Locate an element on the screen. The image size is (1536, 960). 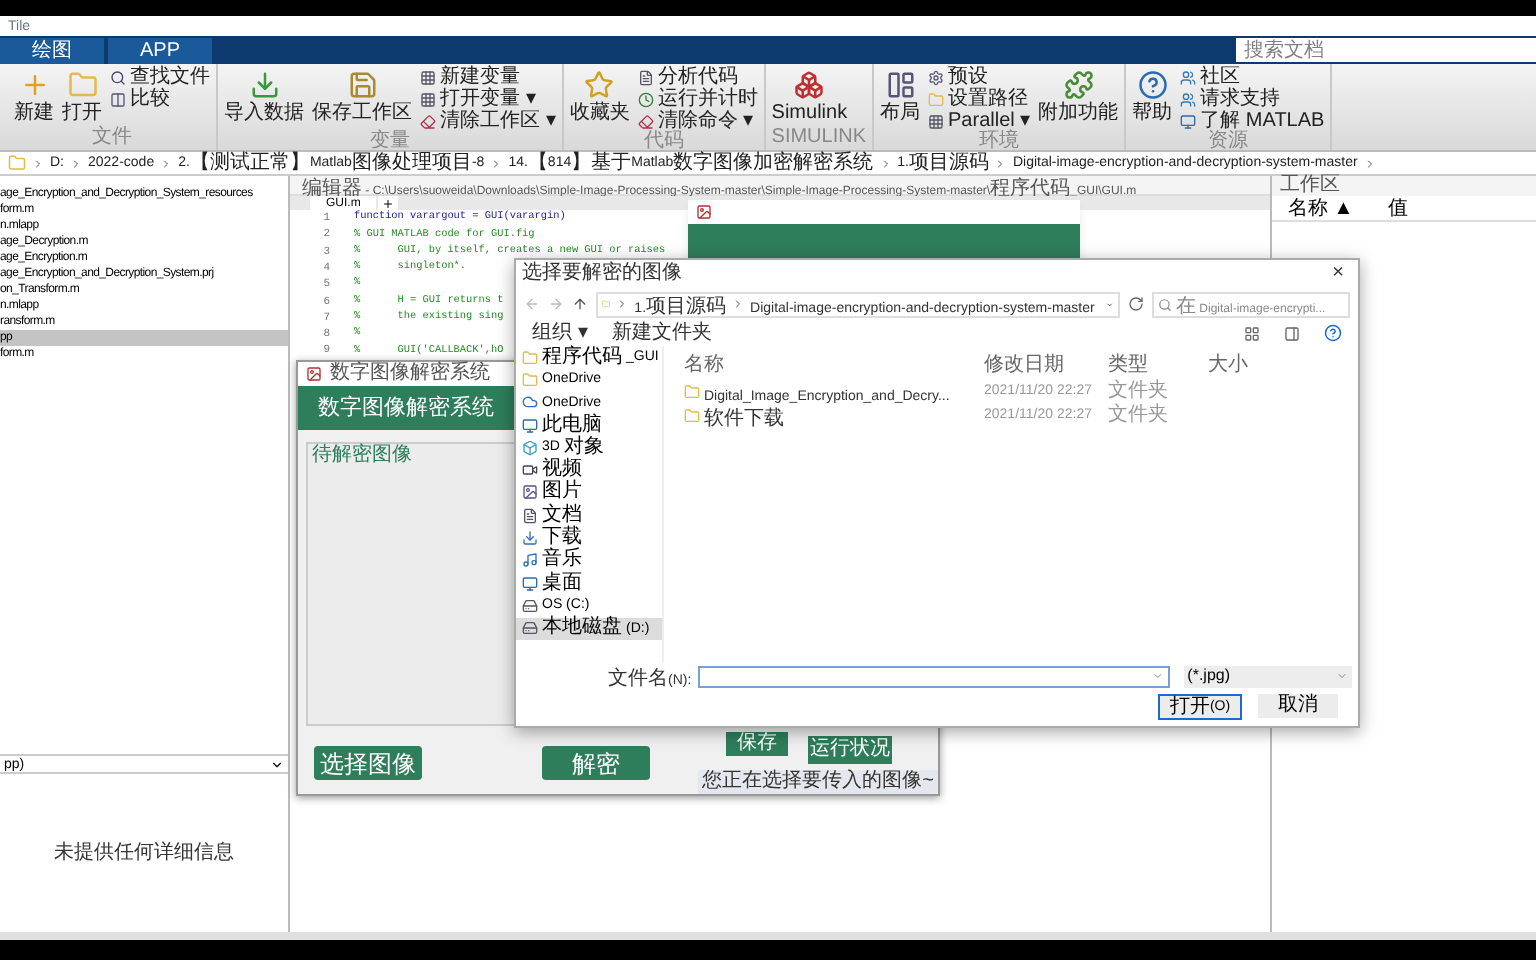
toolbar-button: 设置路径 is located at coordinates (979, 99).